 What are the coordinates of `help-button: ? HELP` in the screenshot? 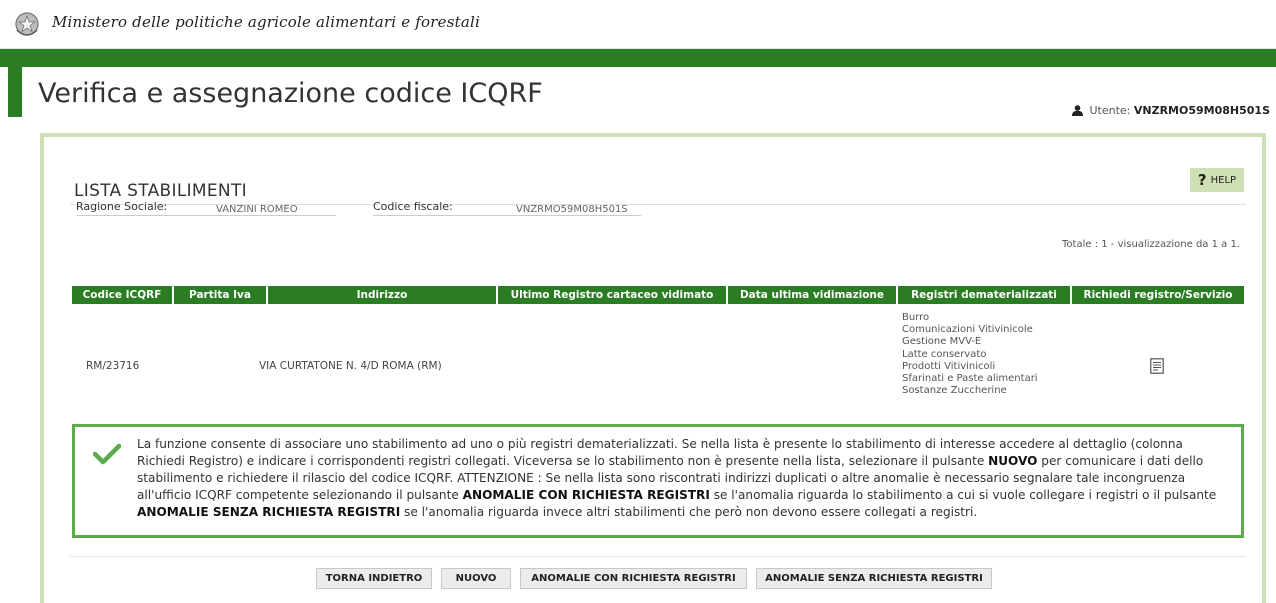 It's located at (1217, 180).